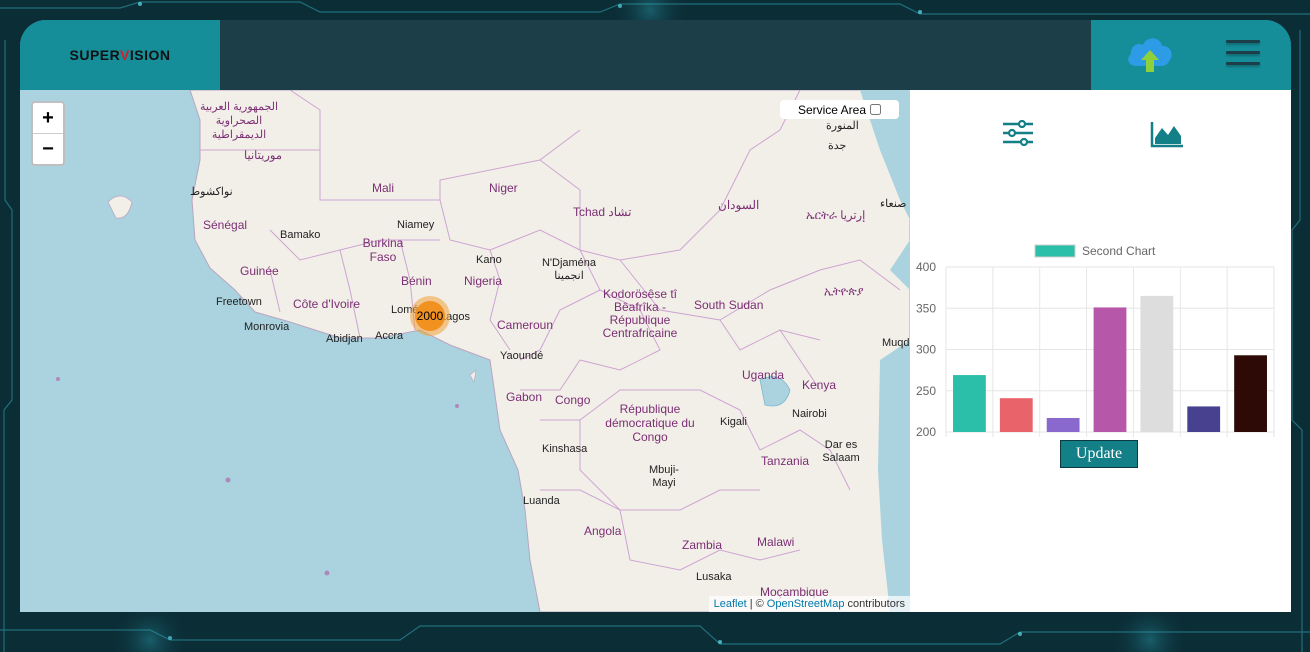  I want to click on map-label-malawi: Malawi, so click(776, 542).